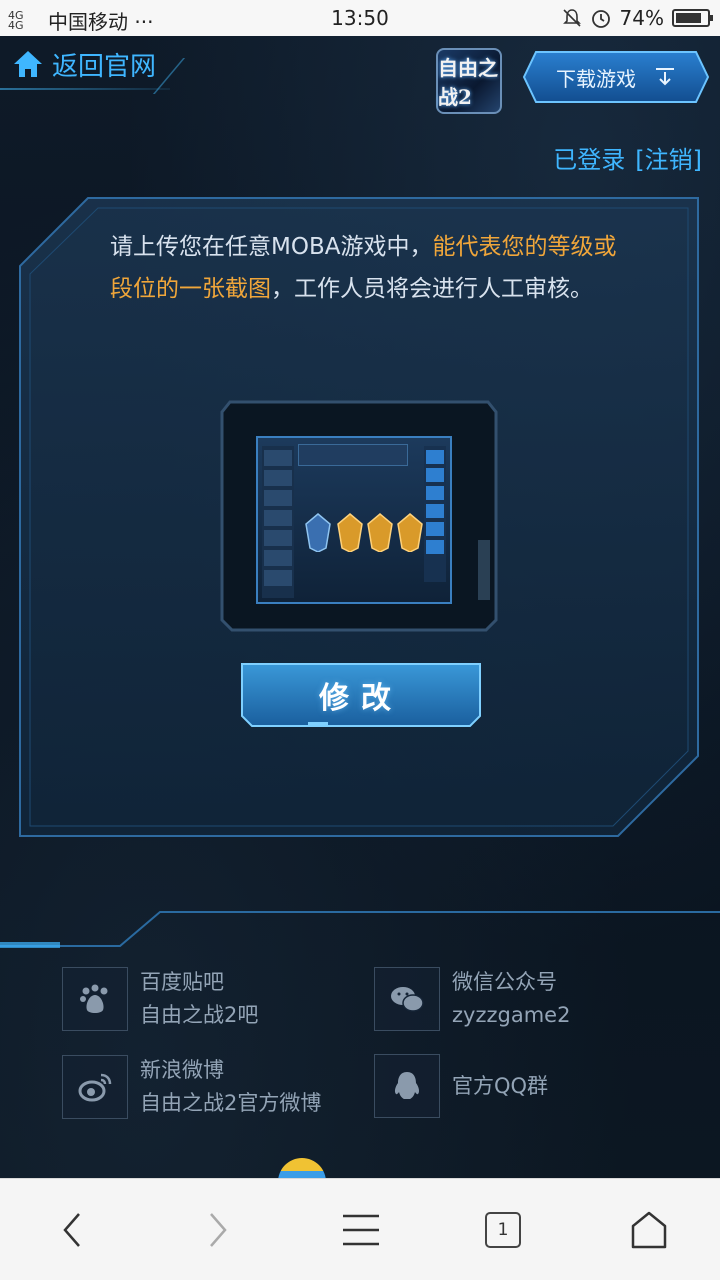 The image size is (720, 1280). I want to click on back-button, so click(73, 1230).